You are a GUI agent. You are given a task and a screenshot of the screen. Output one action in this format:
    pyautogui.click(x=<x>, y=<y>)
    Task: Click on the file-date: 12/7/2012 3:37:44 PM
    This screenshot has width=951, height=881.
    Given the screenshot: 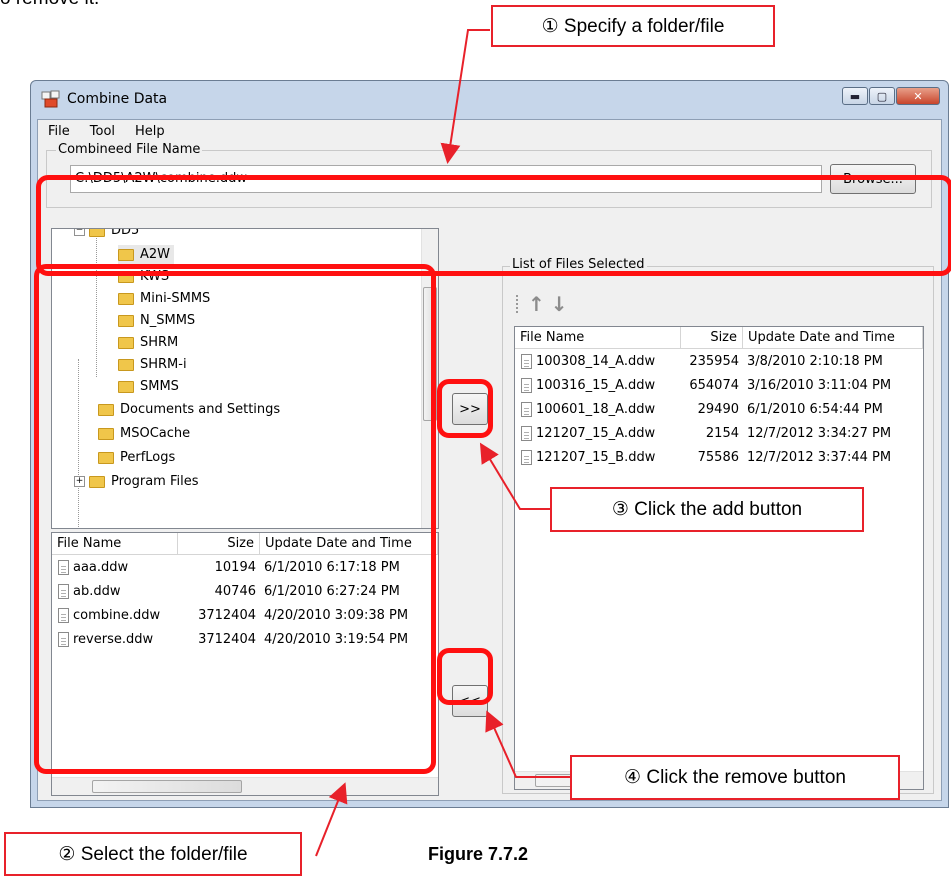 What is the action you would take?
    pyautogui.click(x=819, y=457)
    